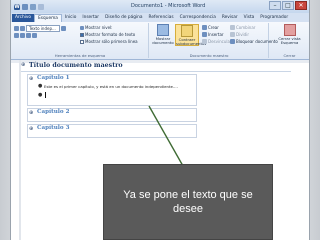 This screenshot has width=320, height=240. I want to click on save-icon, so click(25, 6).